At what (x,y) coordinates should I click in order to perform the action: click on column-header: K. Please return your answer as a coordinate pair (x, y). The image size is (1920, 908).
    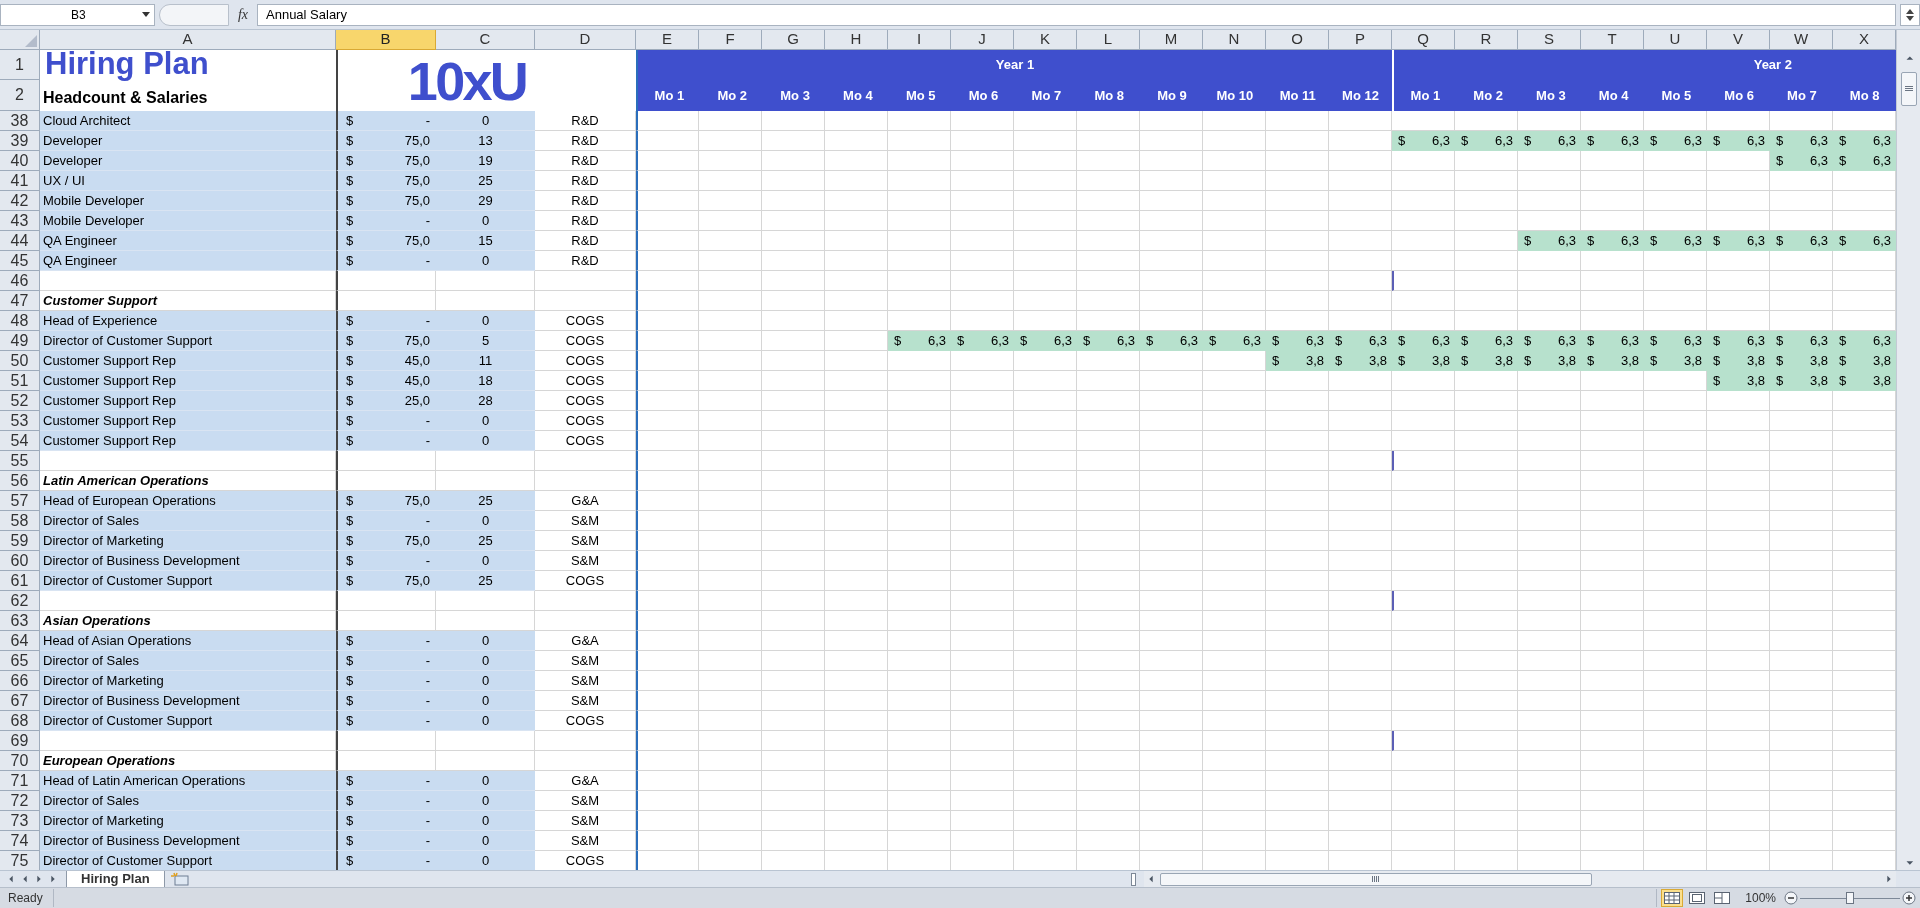
    Looking at the image, I should click on (1045, 40).